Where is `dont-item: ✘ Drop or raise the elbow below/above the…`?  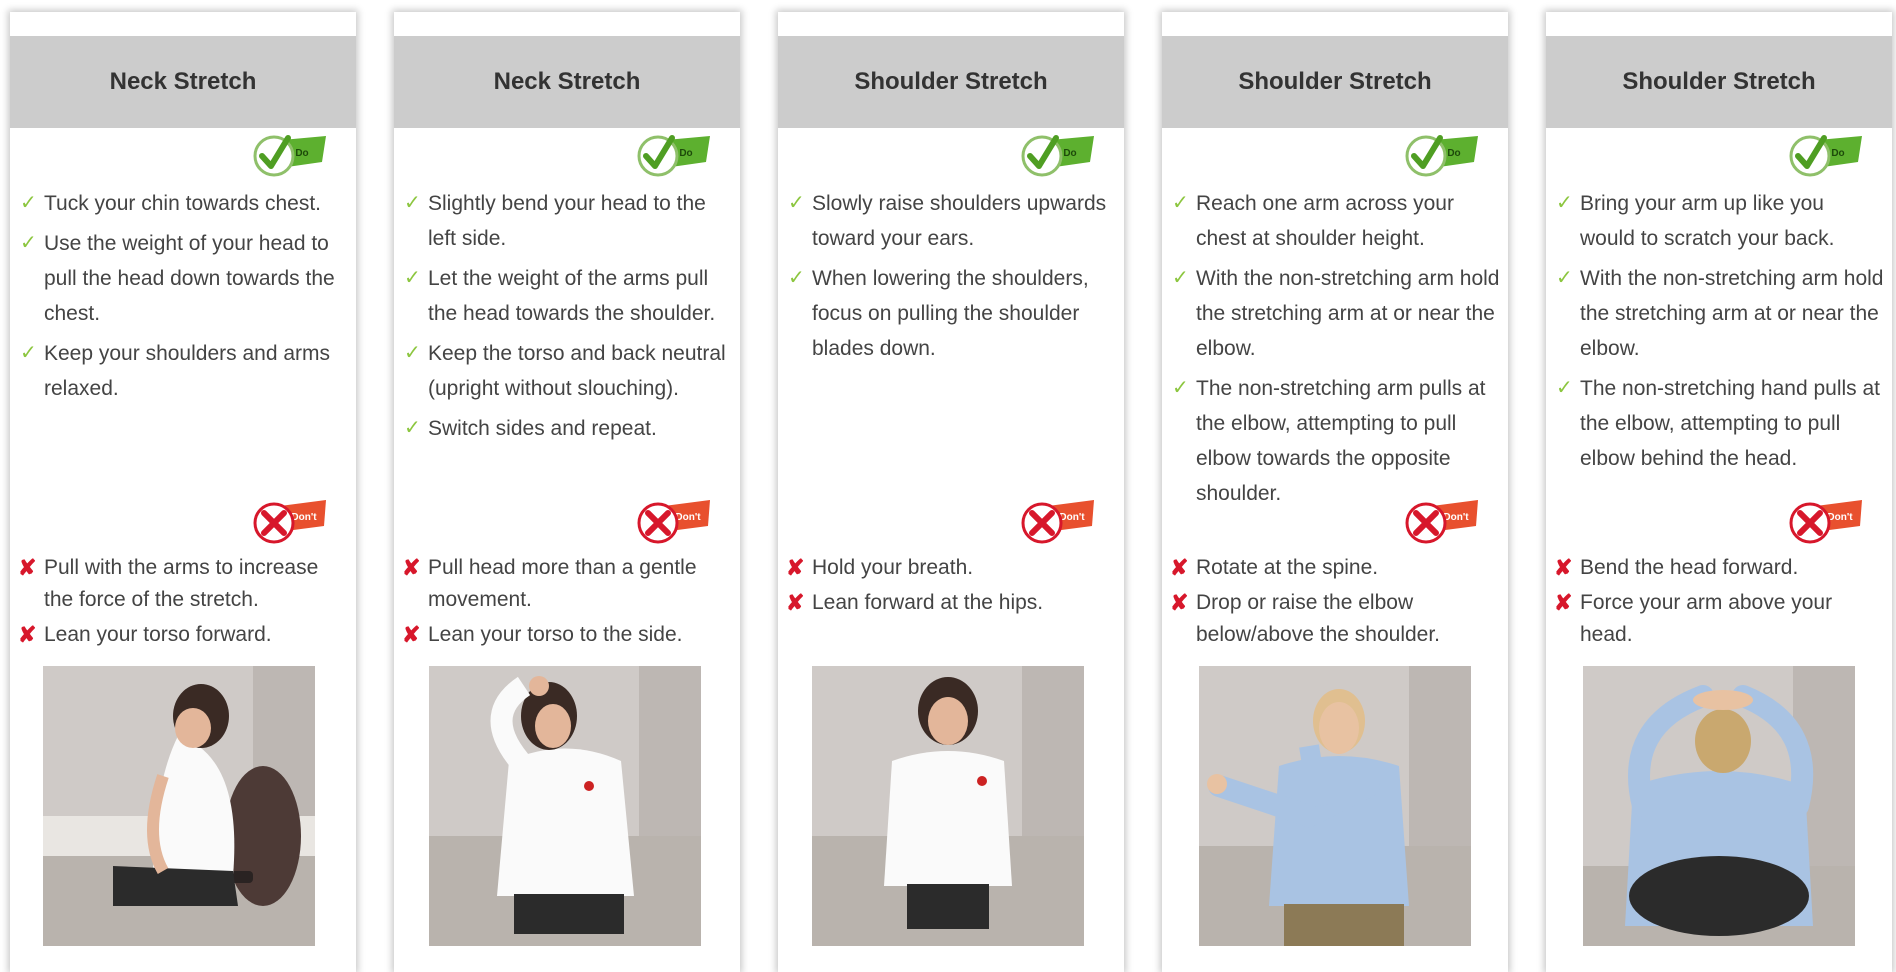 dont-item: ✘ Drop or raise the elbow below/above the… is located at coordinates (1334, 619).